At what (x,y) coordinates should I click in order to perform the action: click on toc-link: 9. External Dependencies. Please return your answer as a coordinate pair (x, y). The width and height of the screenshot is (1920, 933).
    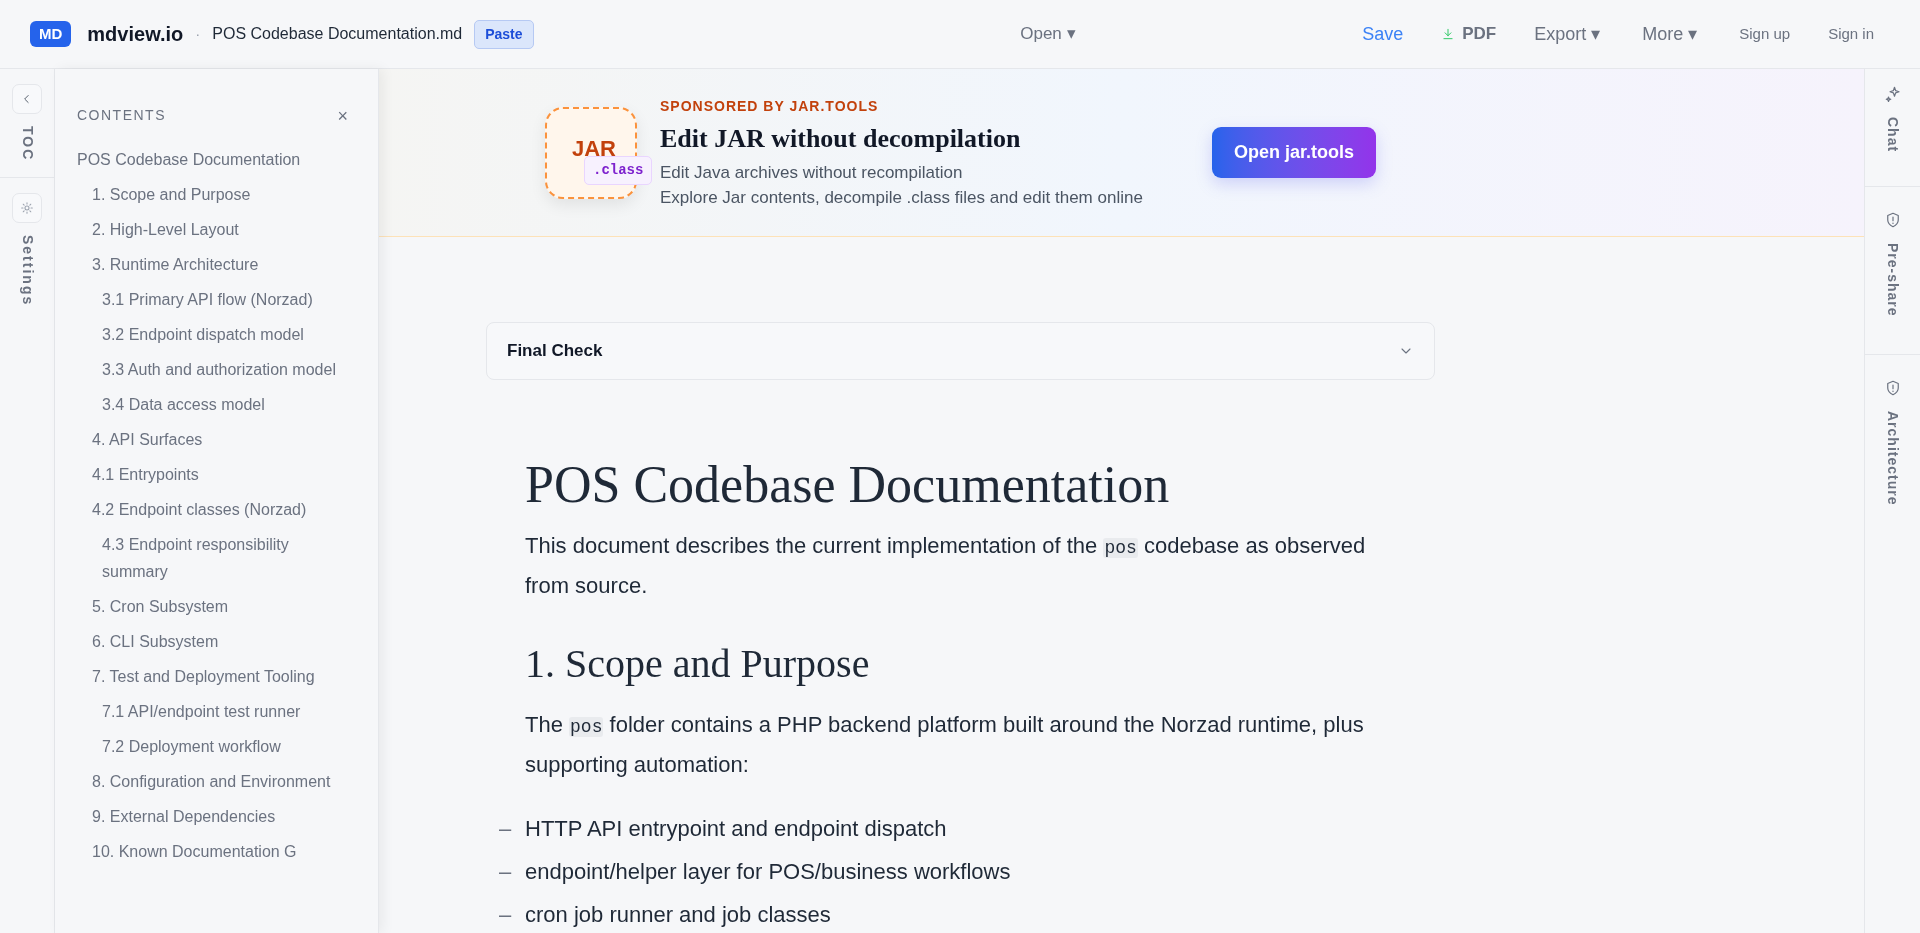
    Looking at the image, I should click on (212, 816).